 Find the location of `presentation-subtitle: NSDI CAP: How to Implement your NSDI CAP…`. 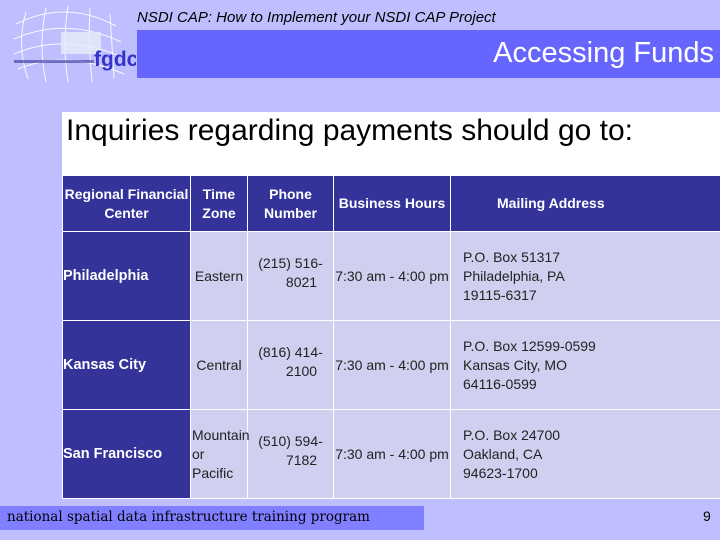

presentation-subtitle: NSDI CAP: How to Implement your NSDI CAP… is located at coordinates (316, 17).